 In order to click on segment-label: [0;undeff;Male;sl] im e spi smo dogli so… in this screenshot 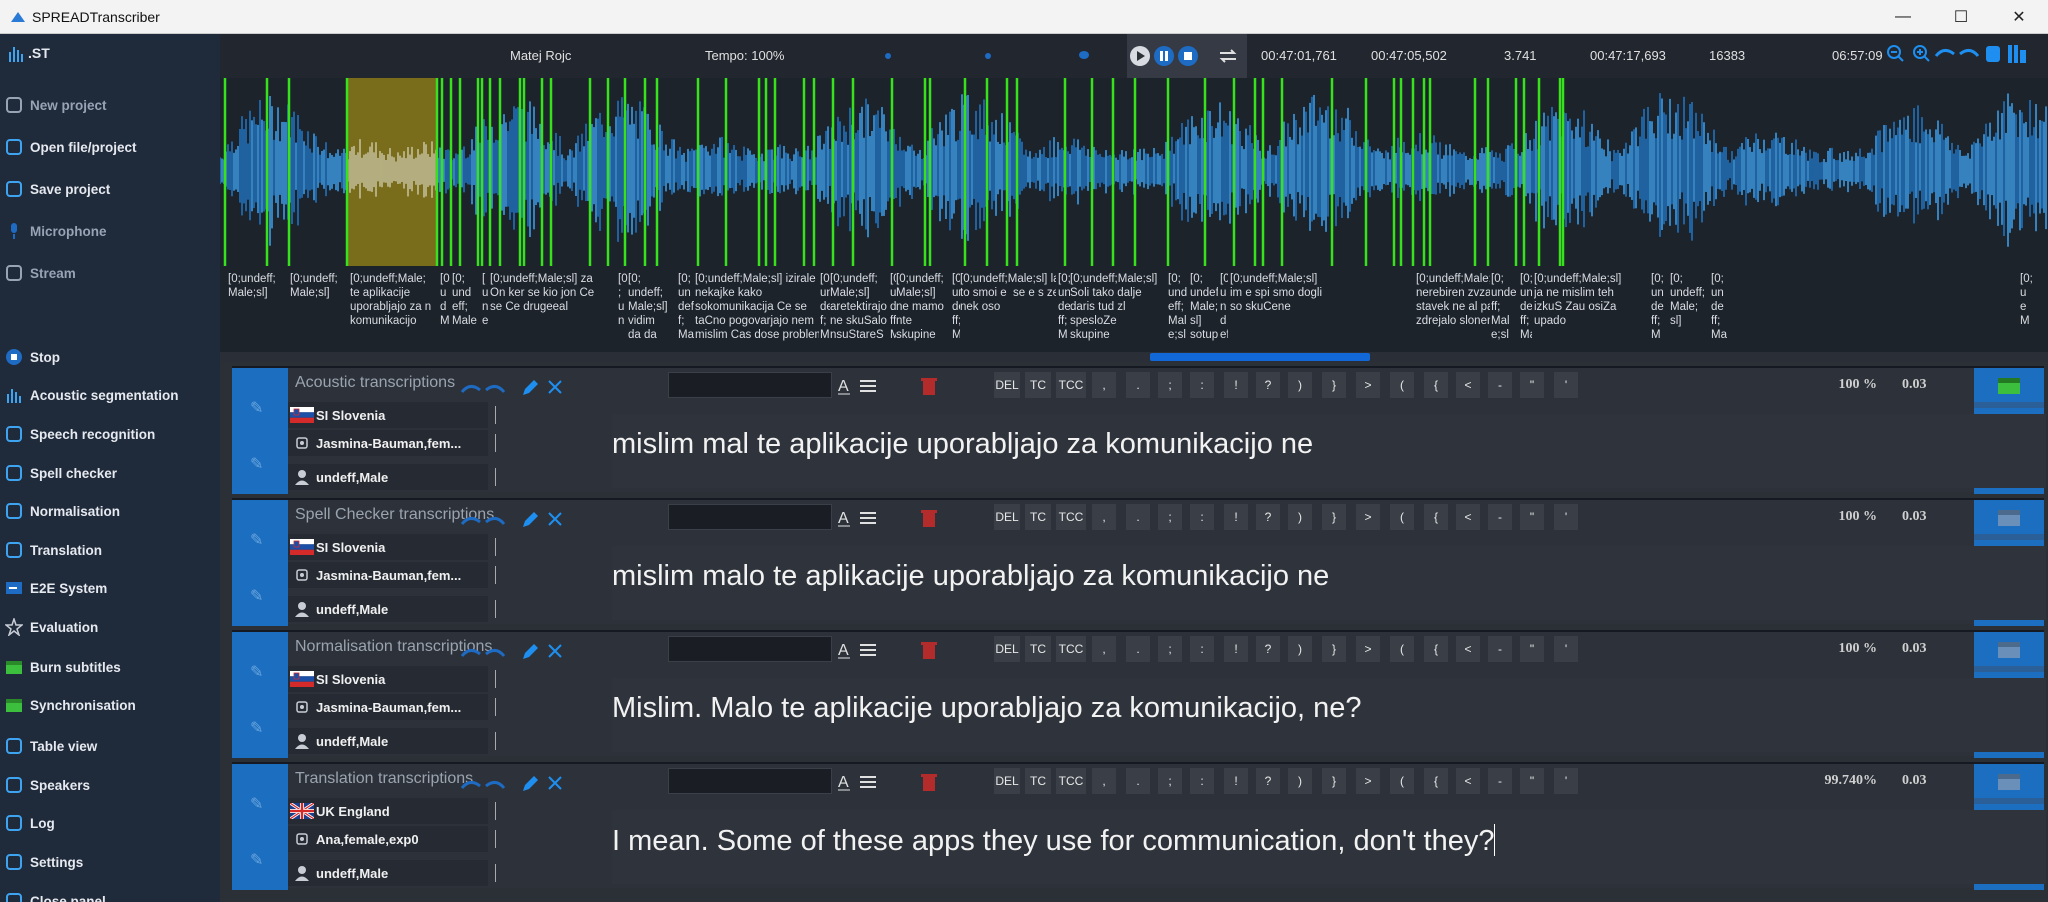, I will do `click(1320, 312)`.